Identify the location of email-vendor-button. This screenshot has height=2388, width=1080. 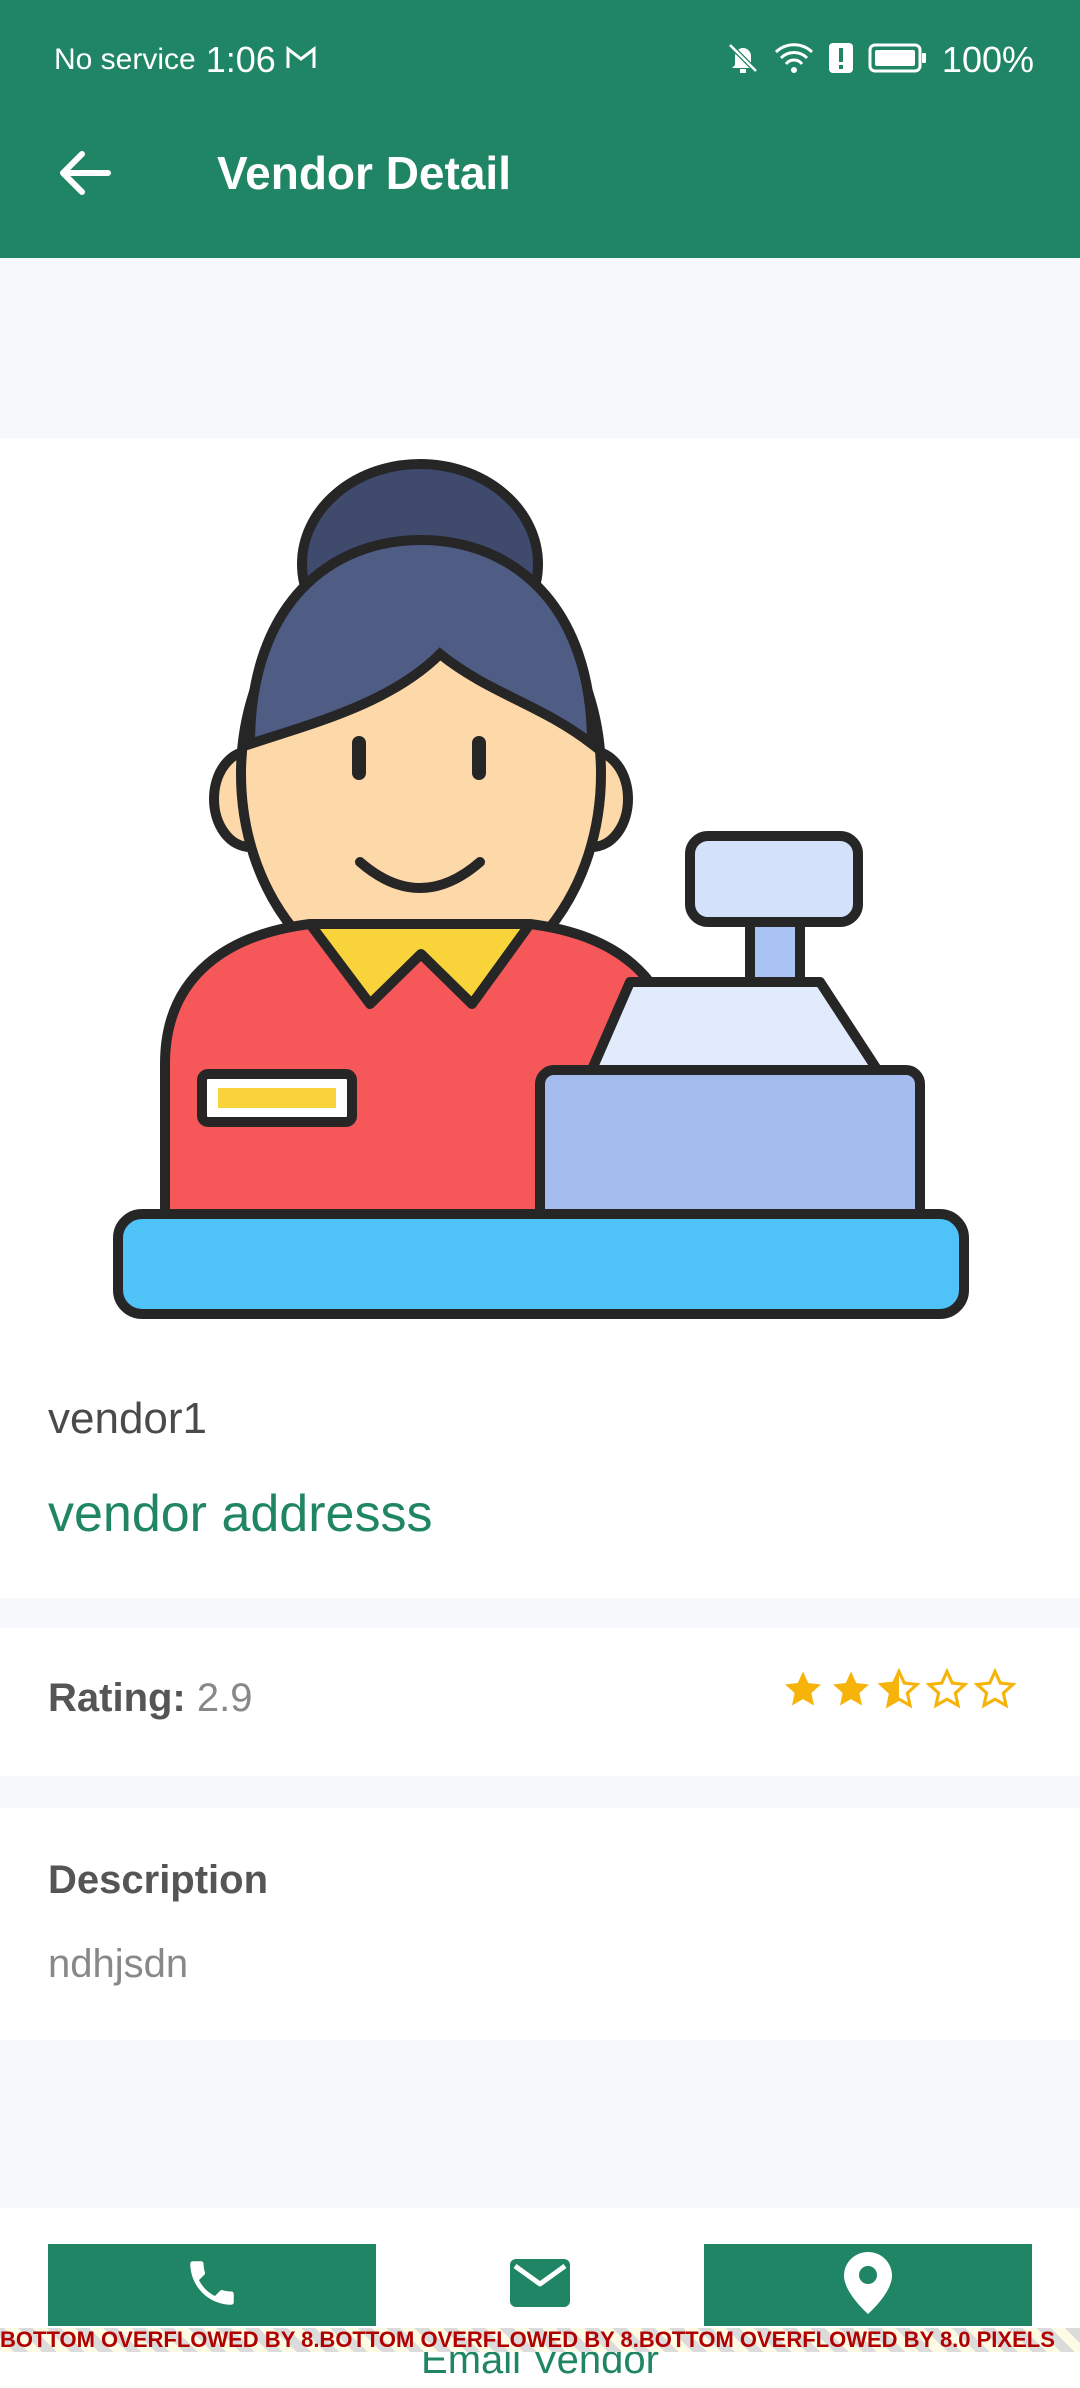
(540, 2285).